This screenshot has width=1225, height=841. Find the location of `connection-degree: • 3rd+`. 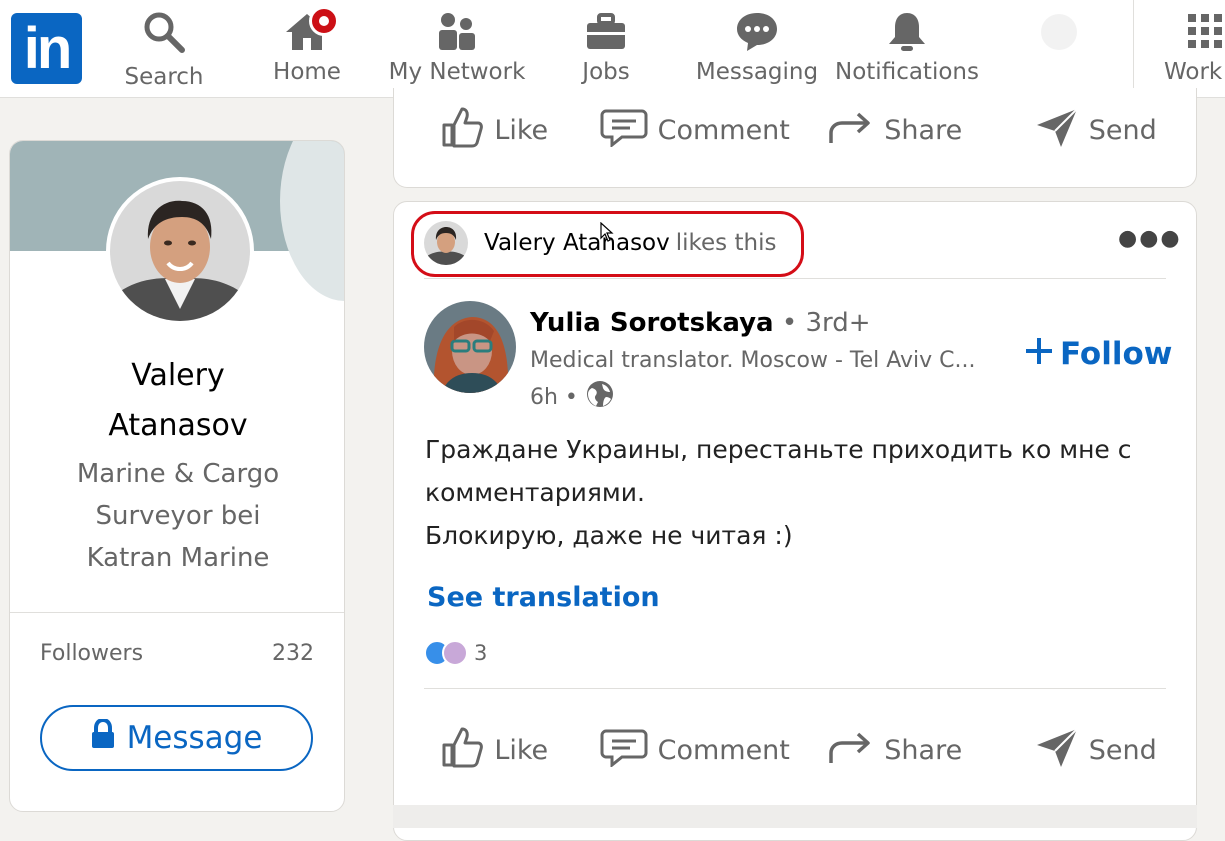

connection-degree: • 3rd+ is located at coordinates (822, 323).